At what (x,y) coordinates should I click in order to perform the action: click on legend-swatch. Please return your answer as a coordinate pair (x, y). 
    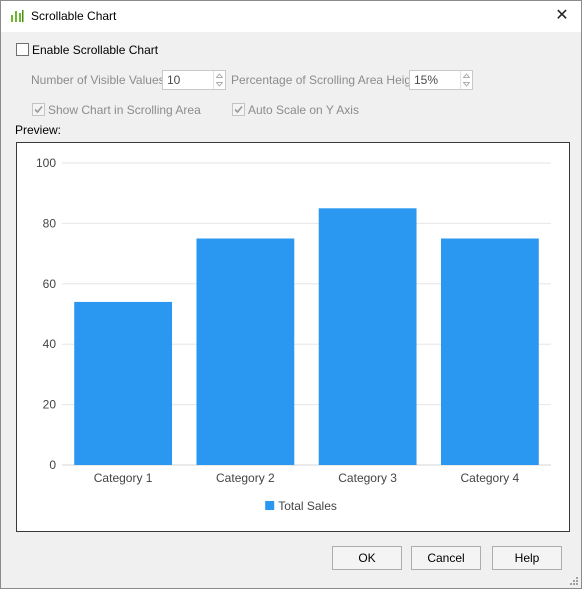
    Looking at the image, I should click on (270, 505).